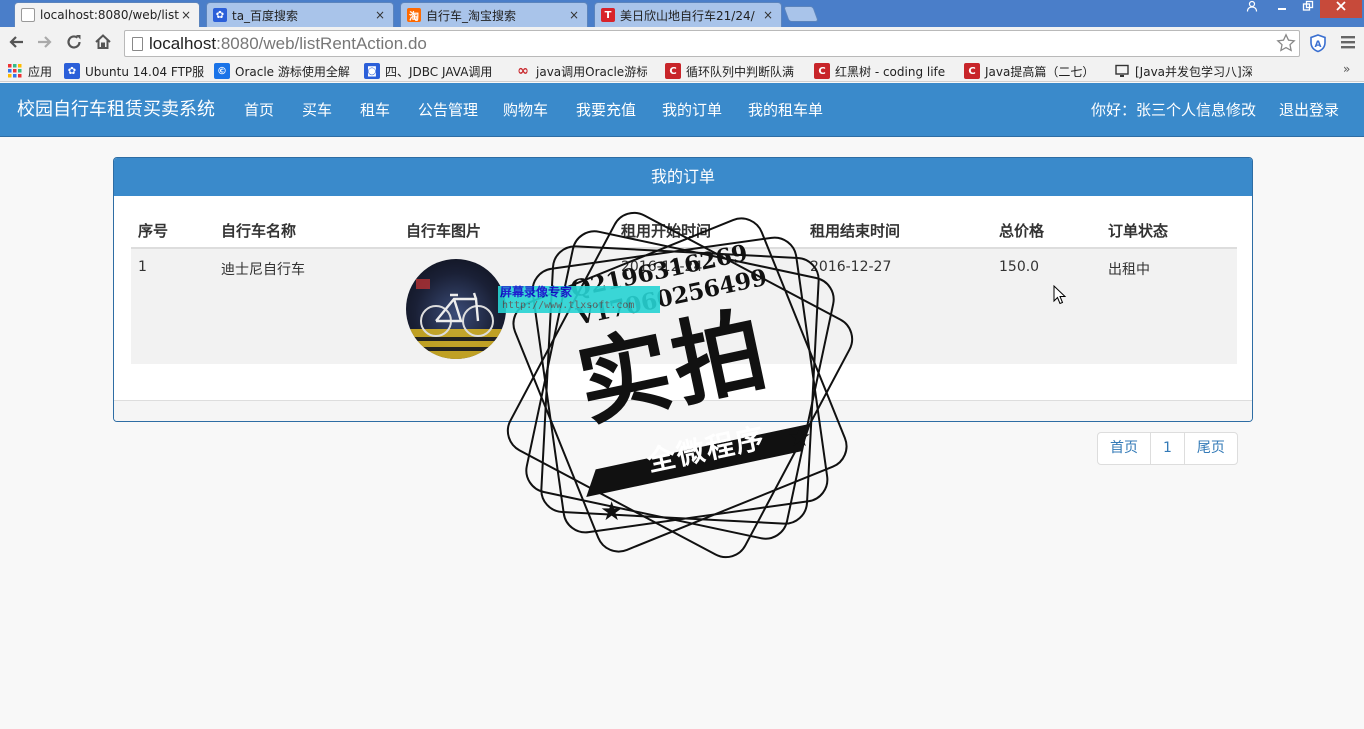 The image size is (1364, 729). Describe the element at coordinates (306, 231) in the screenshot. I see `column-header-bike-name: 自行车名称` at that location.